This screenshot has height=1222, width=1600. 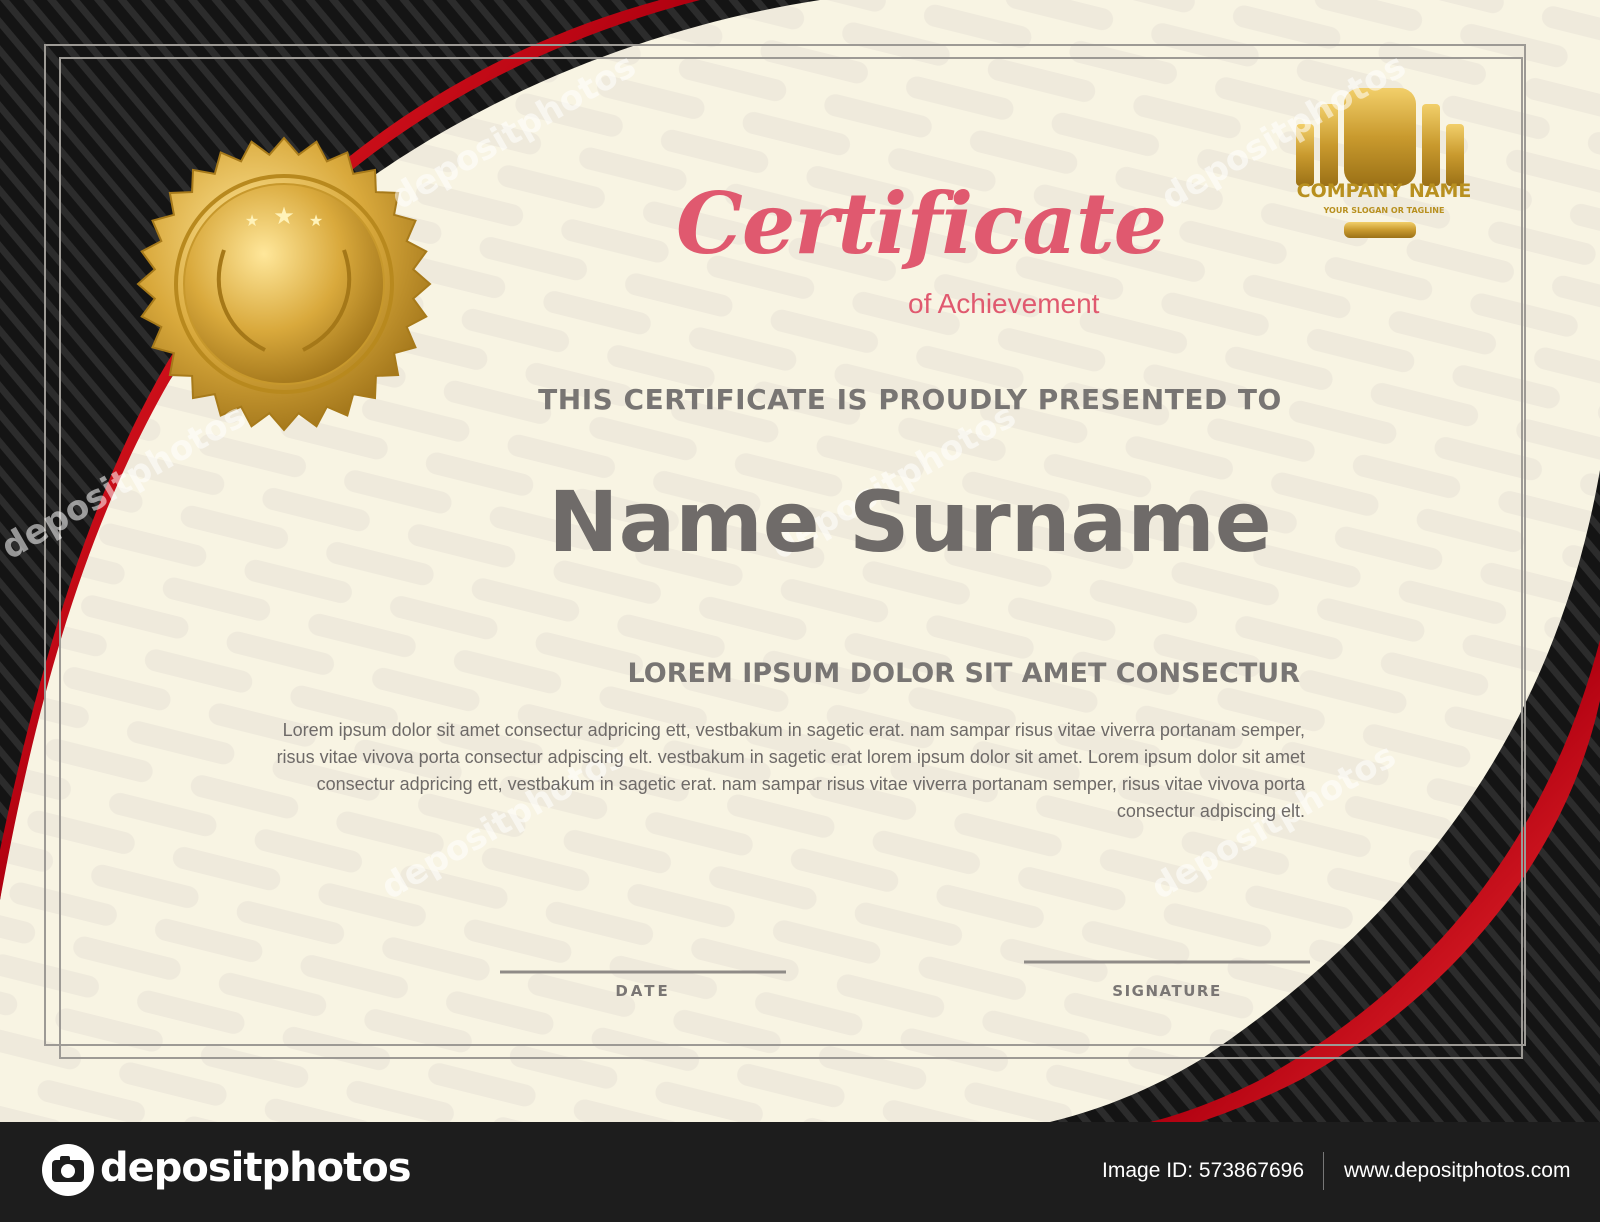 I want to click on footer-url: www.depositphotos.com, so click(x=1457, y=1170).